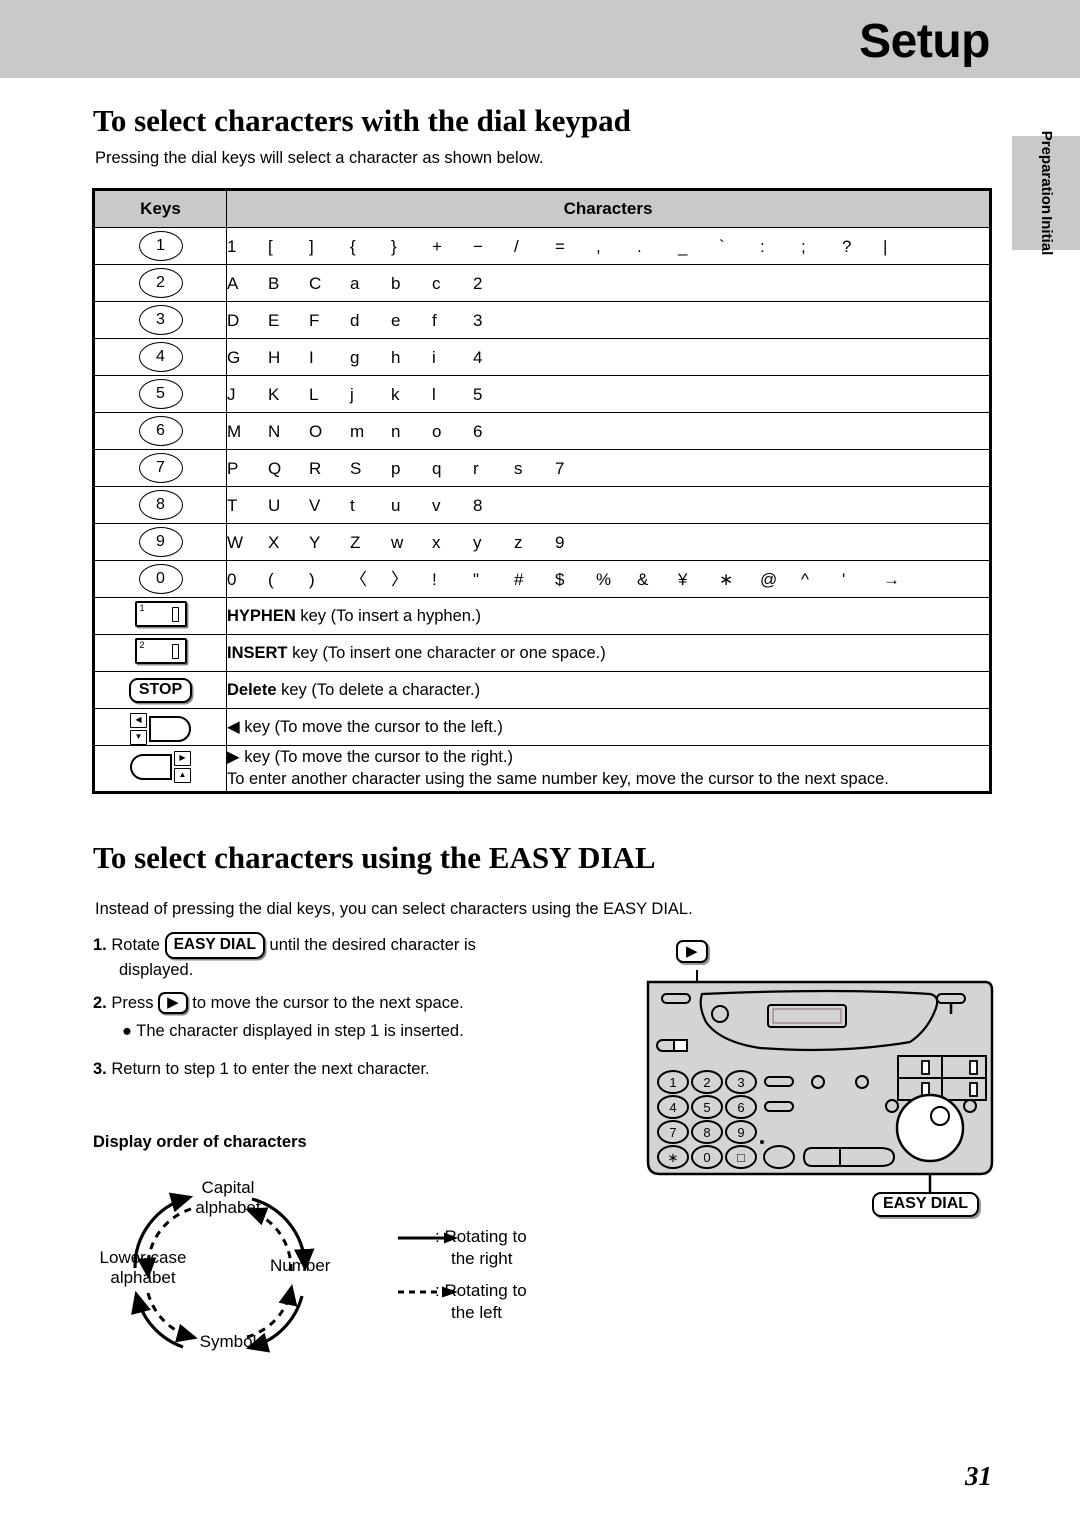  Describe the element at coordinates (706, 1107) in the screenshot. I see `svg-text: 5` at that location.